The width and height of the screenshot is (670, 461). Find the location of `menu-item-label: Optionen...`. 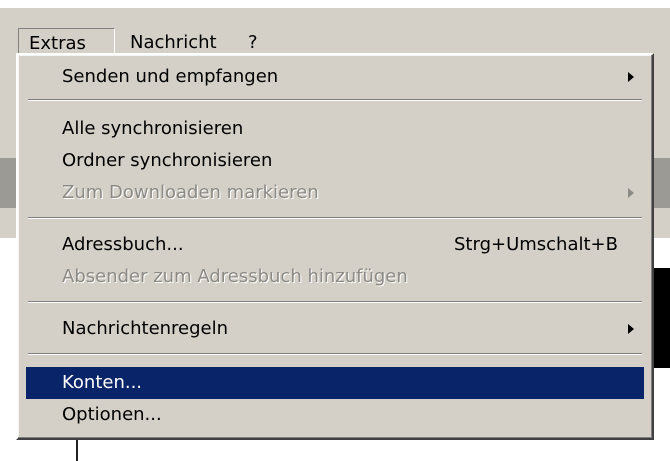

menu-item-label: Optionen... is located at coordinates (112, 414).